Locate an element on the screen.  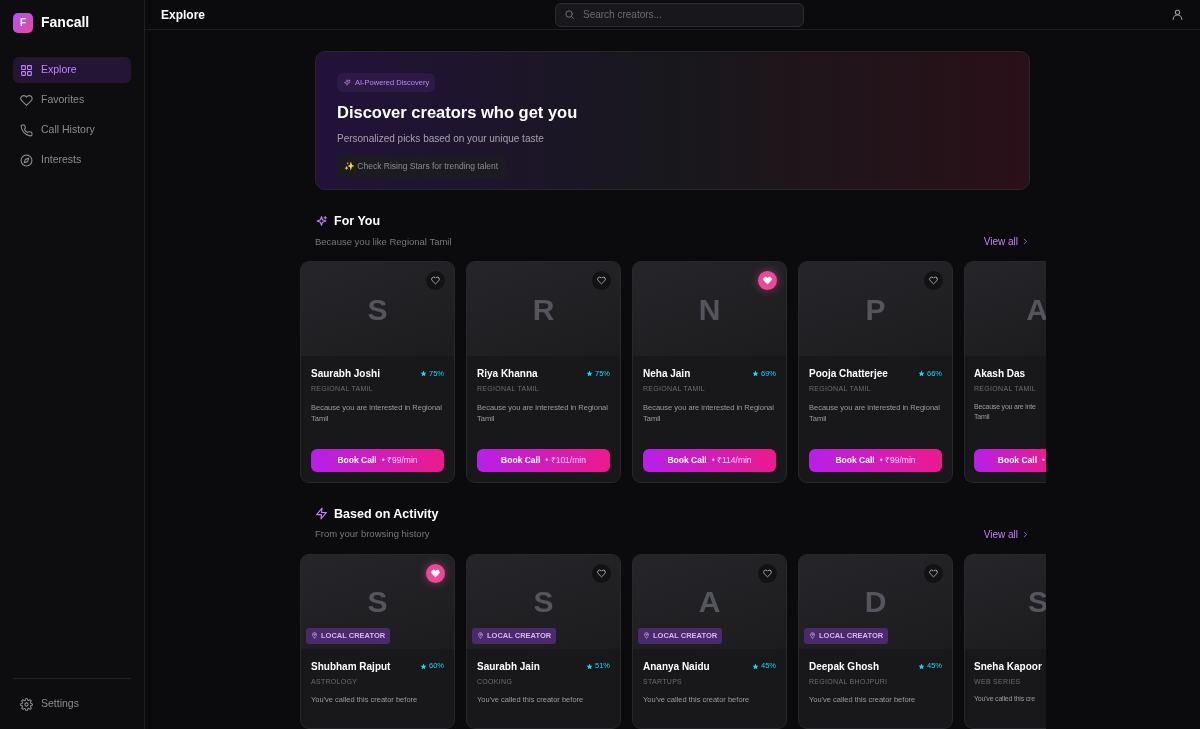
creator-name: Neha Jain is located at coordinates (667, 374).